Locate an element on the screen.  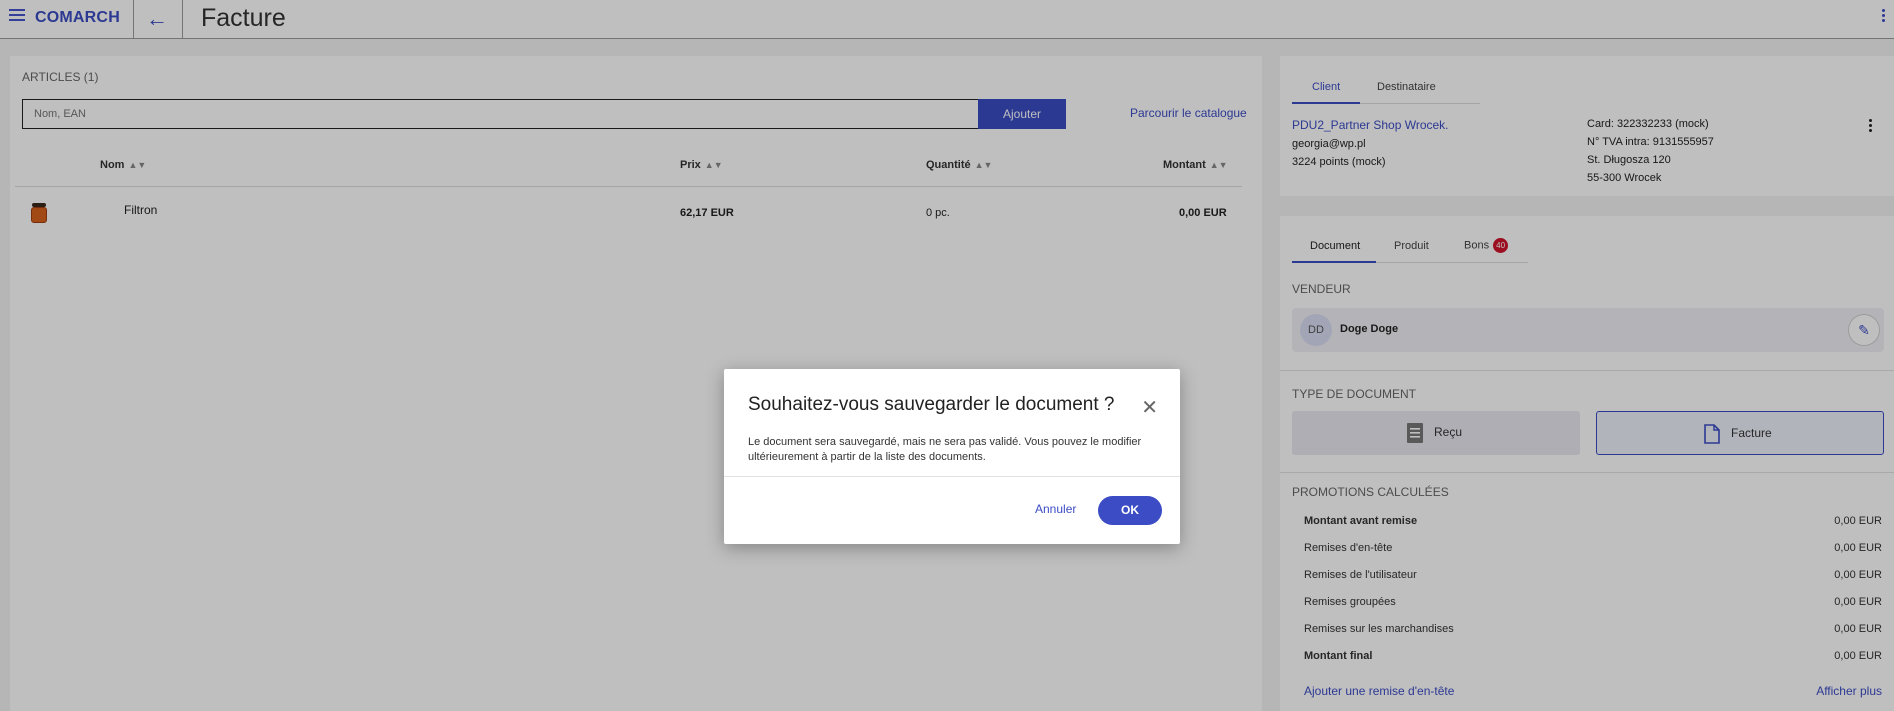
ok-button: OK is located at coordinates (1130, 510).